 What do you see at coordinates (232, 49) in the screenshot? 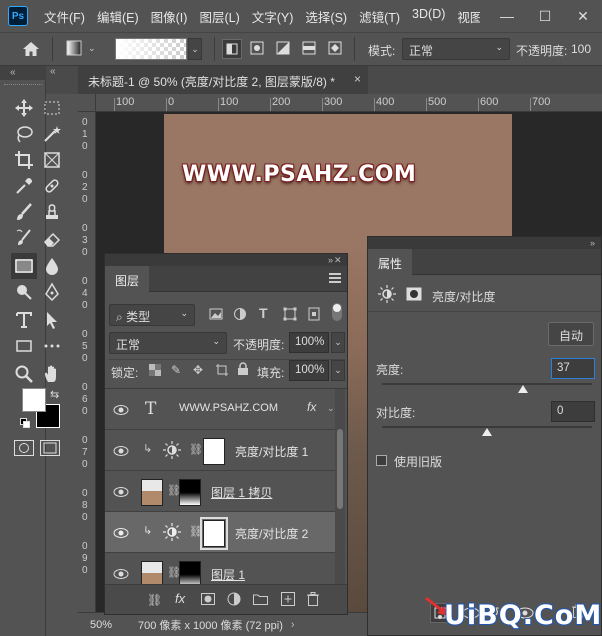
I see `linear-gradient-button` at bounding box center [232, 49].